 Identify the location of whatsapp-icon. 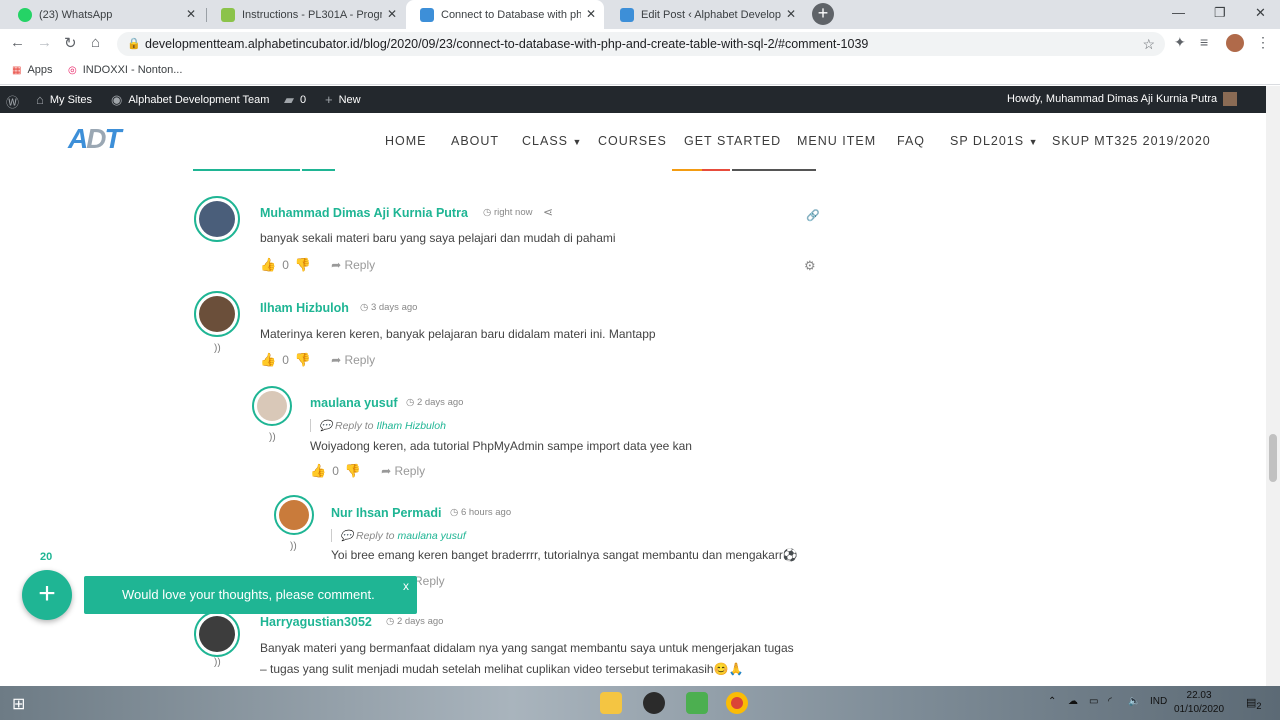
(25, 14).